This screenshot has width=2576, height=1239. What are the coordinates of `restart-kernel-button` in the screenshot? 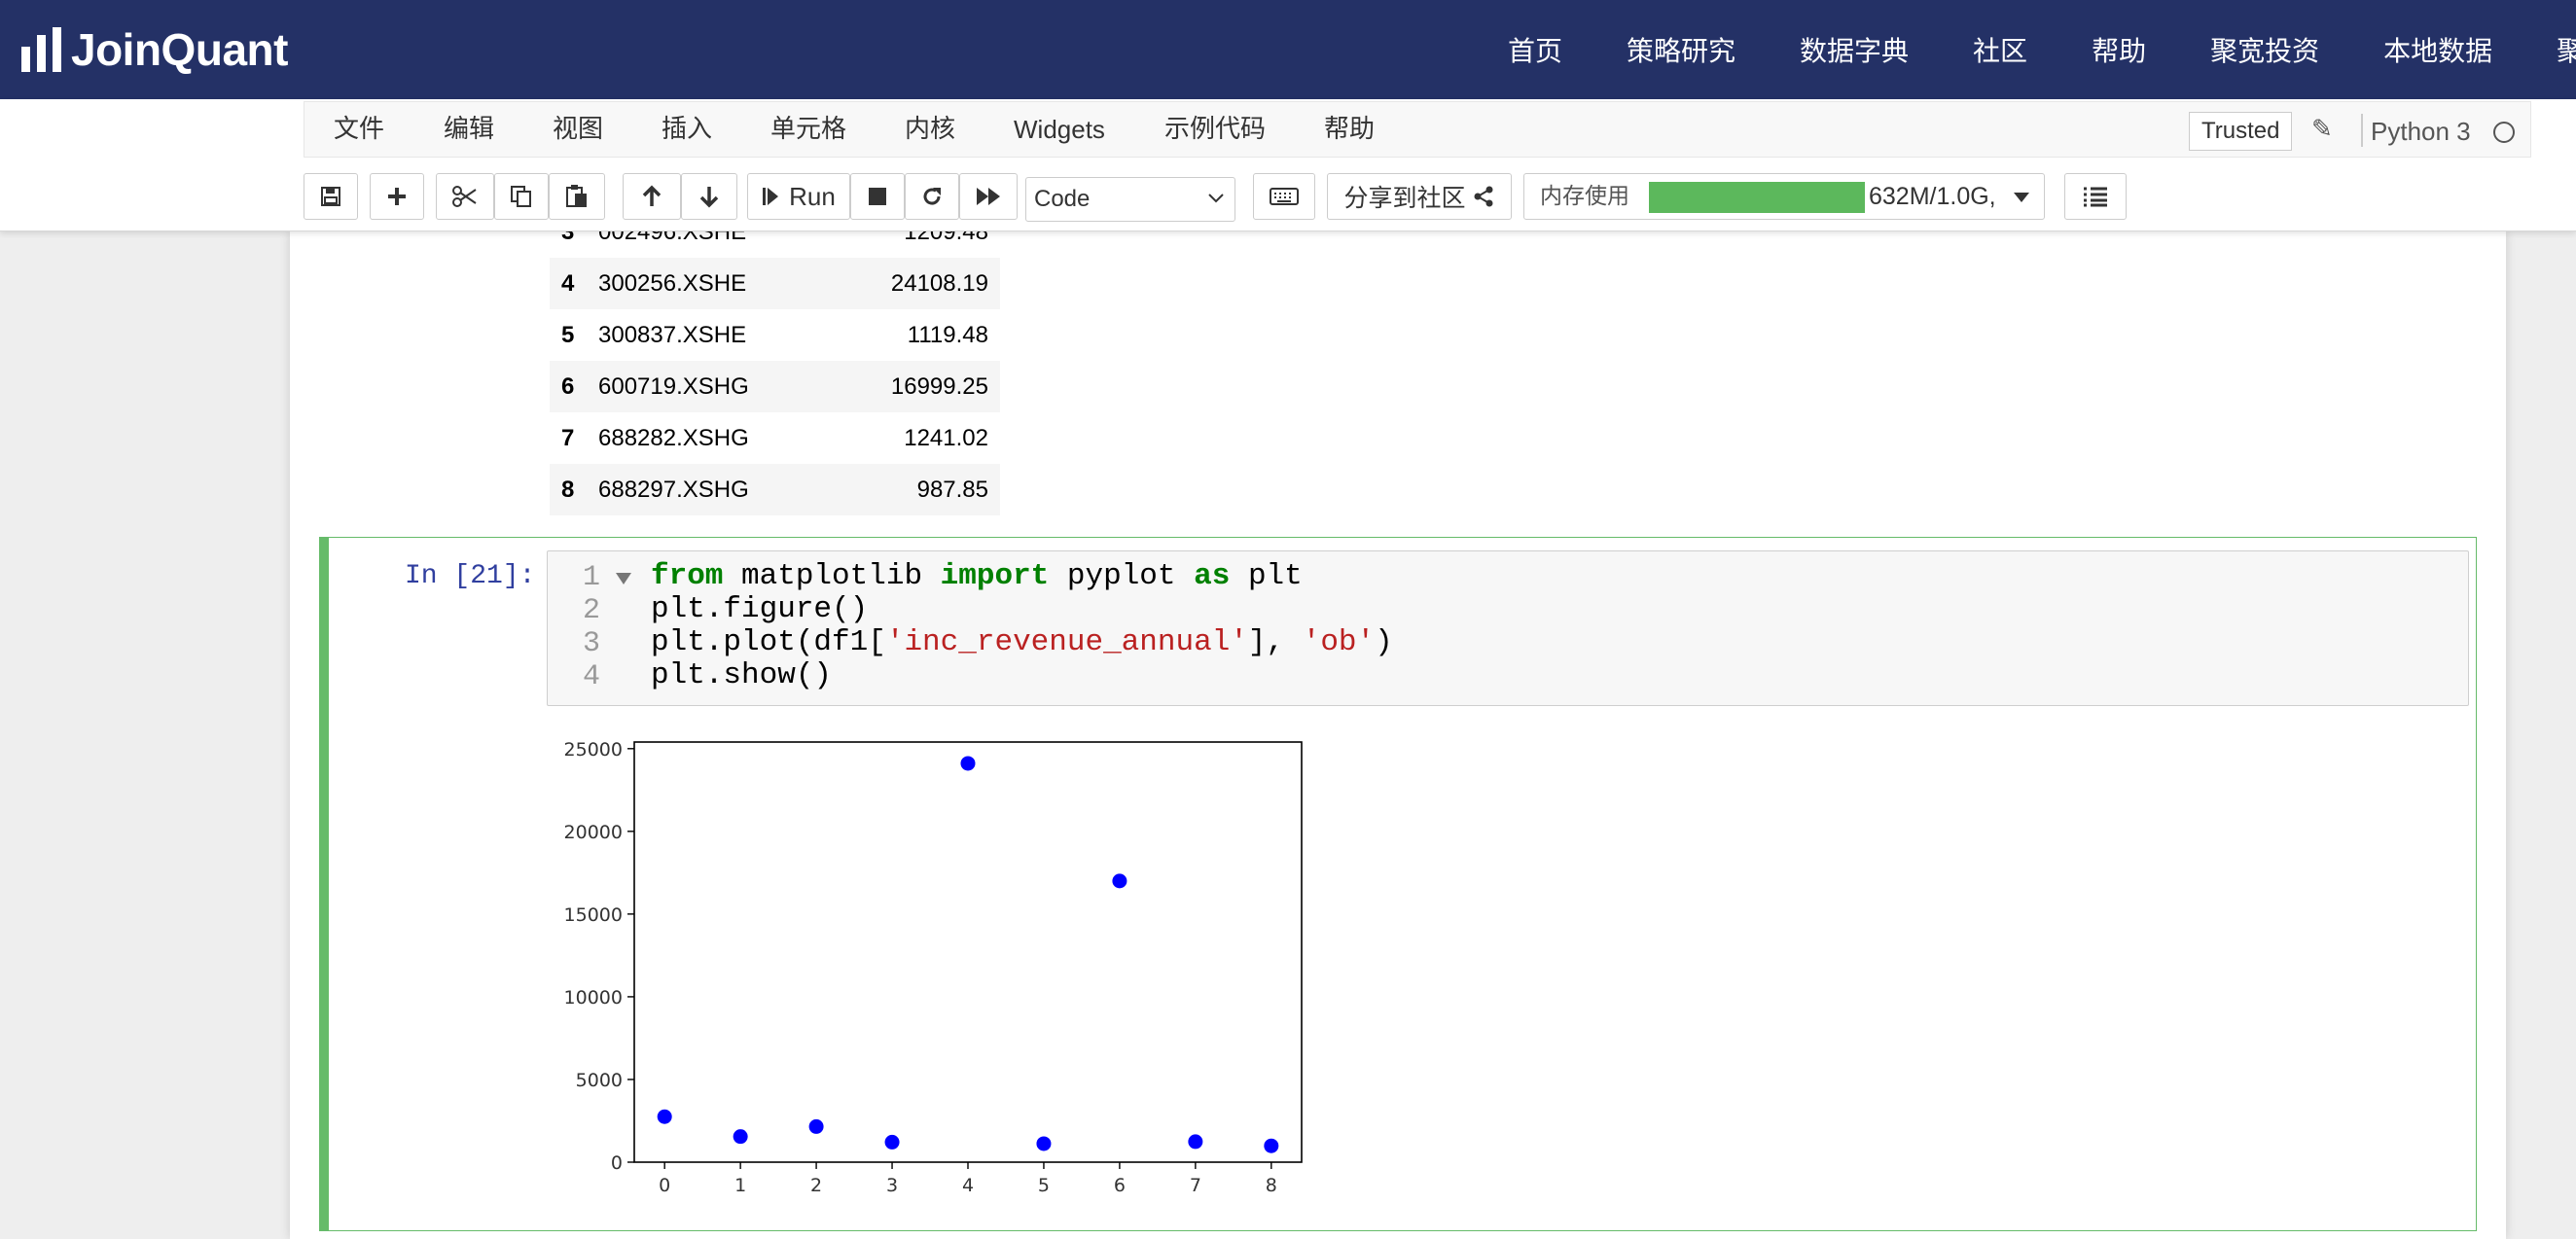 It's located at (932, 196).